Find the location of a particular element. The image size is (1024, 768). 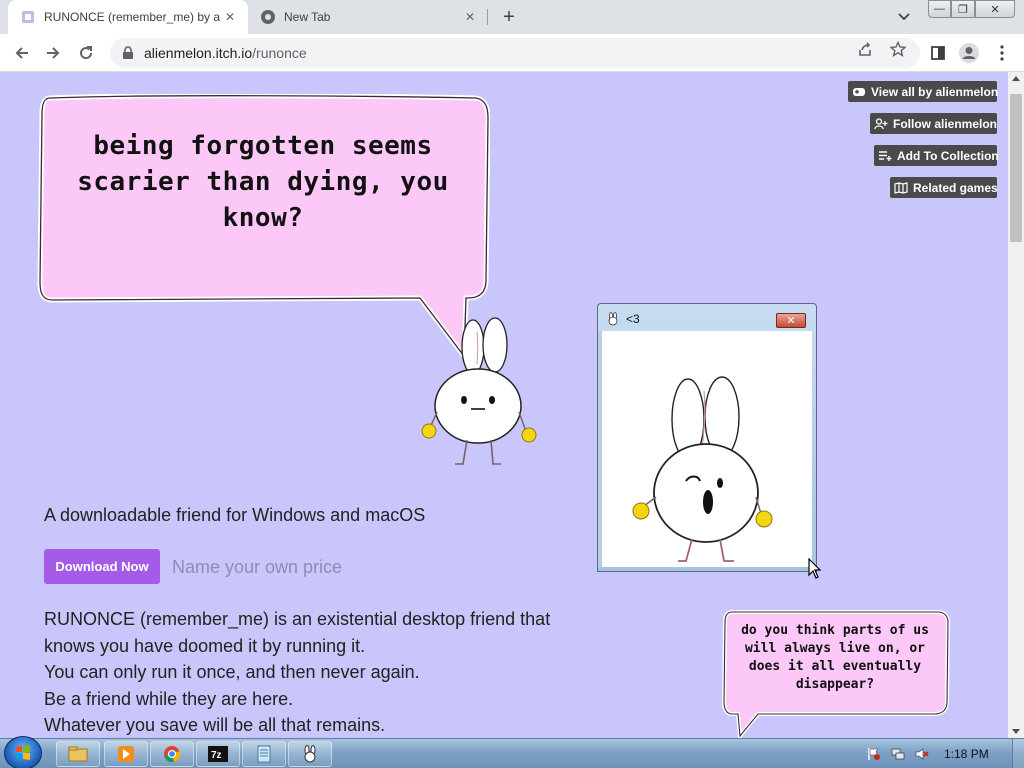

media-player-taskbar-icon is located at coordinates (126, 754).